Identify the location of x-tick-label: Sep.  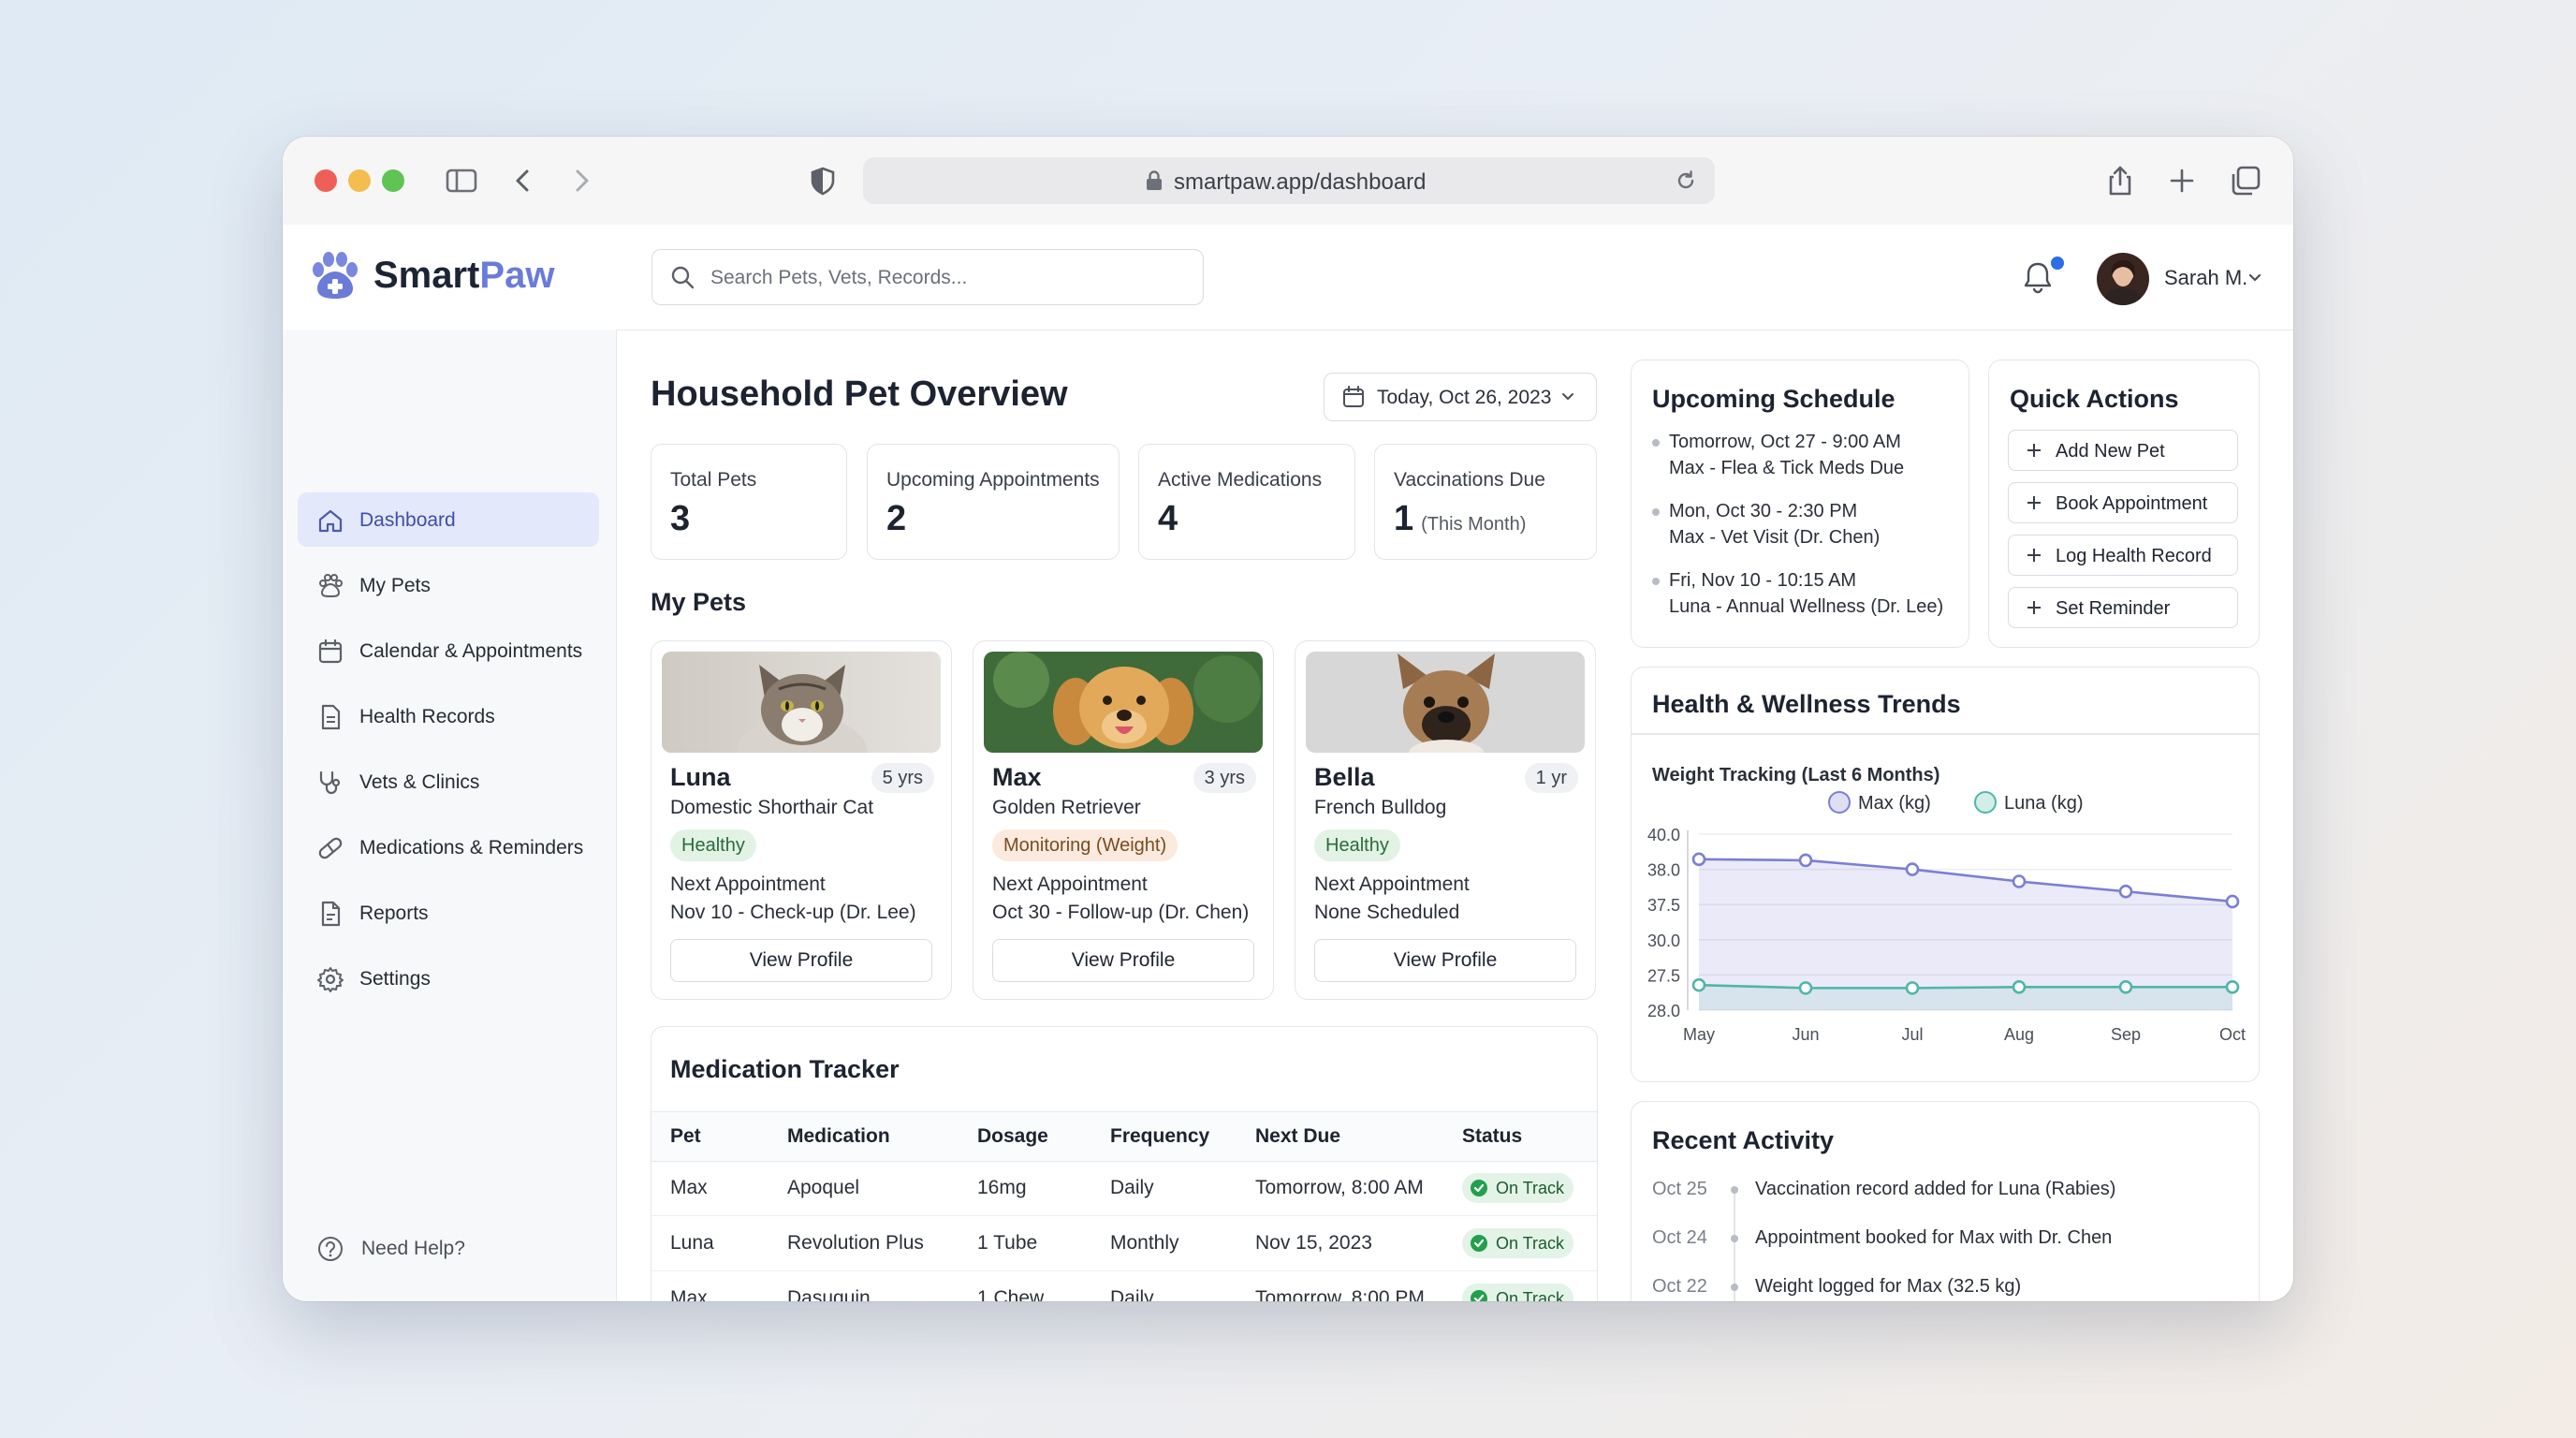
(2126, 1034).